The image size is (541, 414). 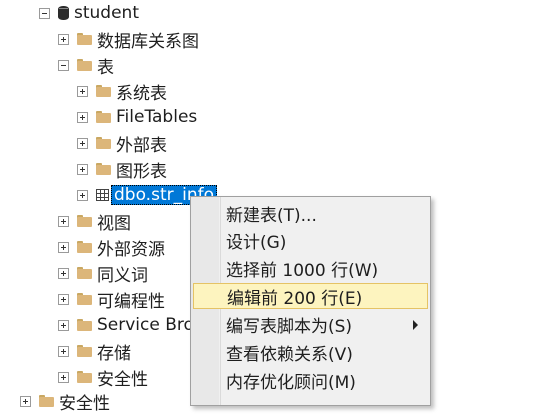 What do you see at coordinates (291, 382) in the screenshot?
I see `menu-item-label: 内存优化顾问(M)` at bounding box center [291, 382].